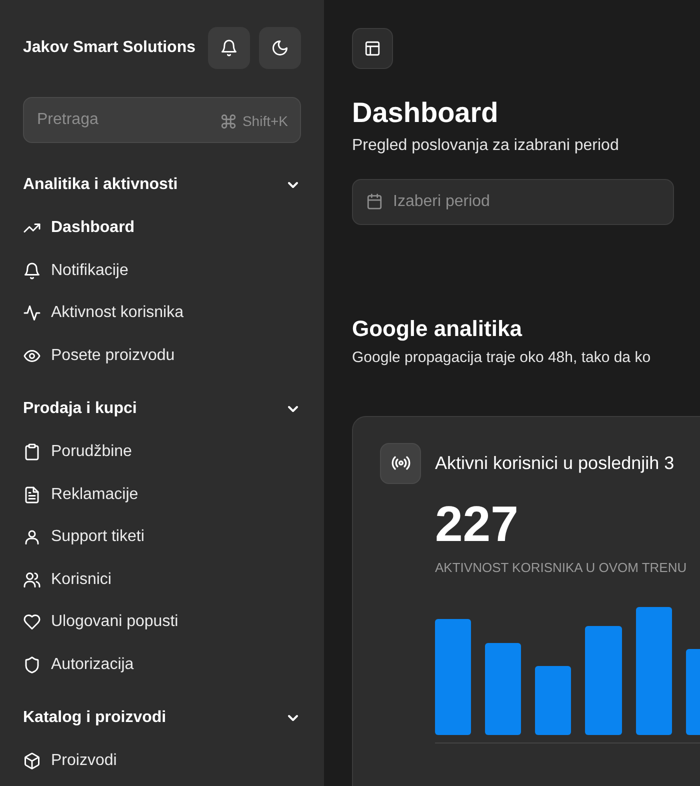  I want to click on pulse-icon, so click(32, 313).